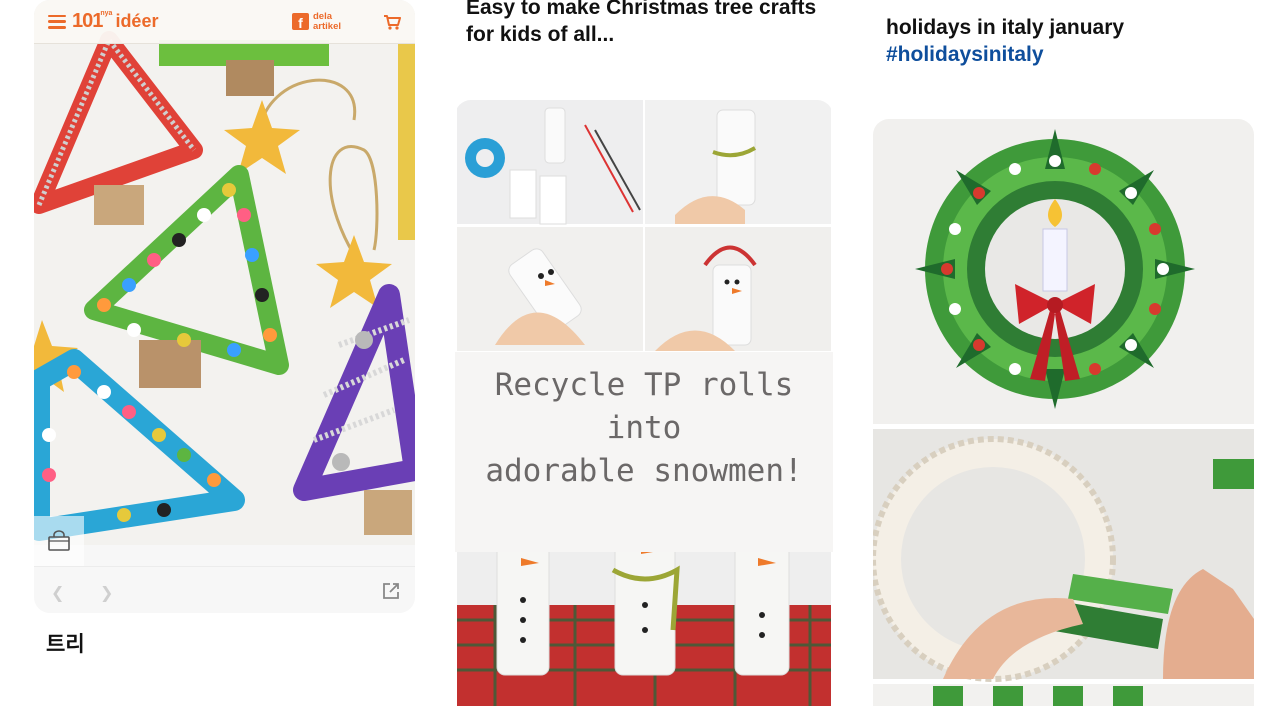  What do you see at coordinates (106, 593) in the screenshot?
I see `chevron-right-icon: ❯` at bounding box center [106, 593].